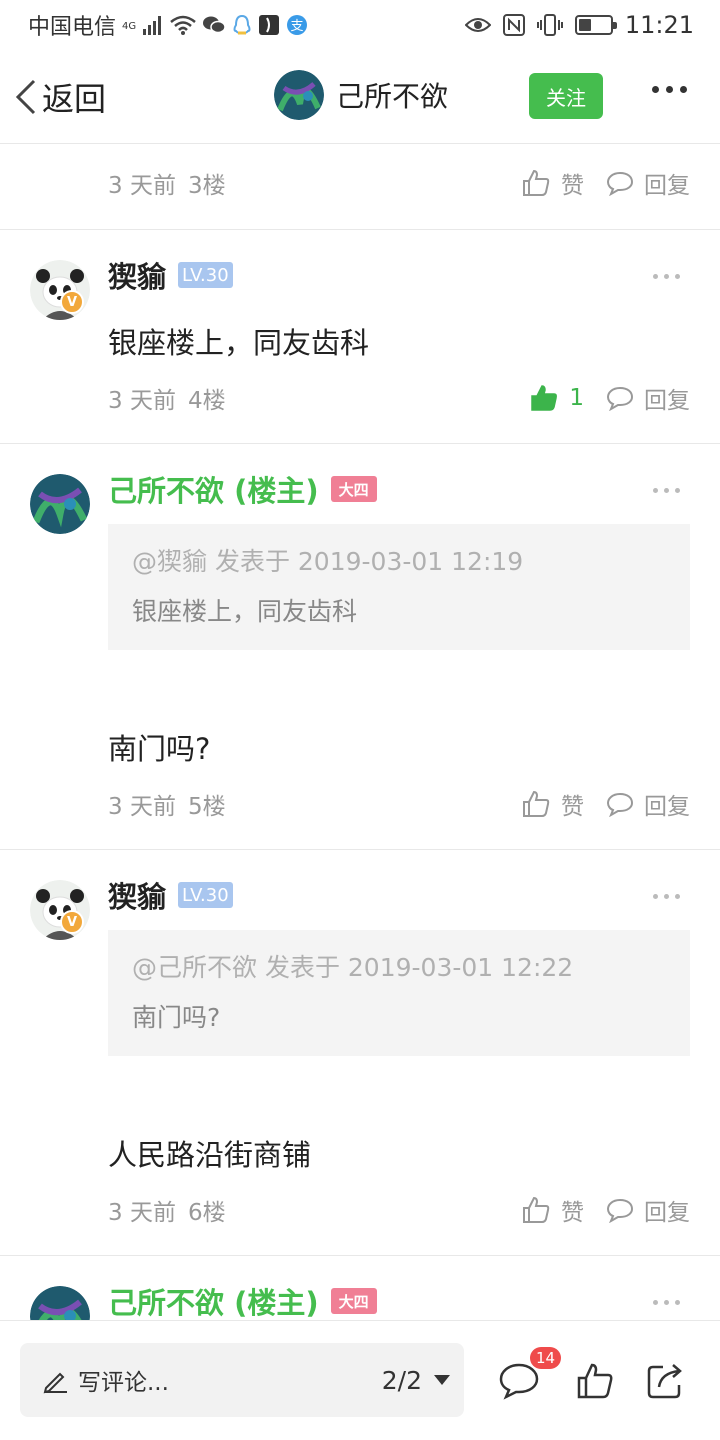 Image resolution: width=720 pixels, height=1440 pixels. What do you see at coordinates (353, 967) in the screenshot?
I see `quote-header: @己所不欲 发表于 2019-03-01 12:22` at bounding box center [353, 967].